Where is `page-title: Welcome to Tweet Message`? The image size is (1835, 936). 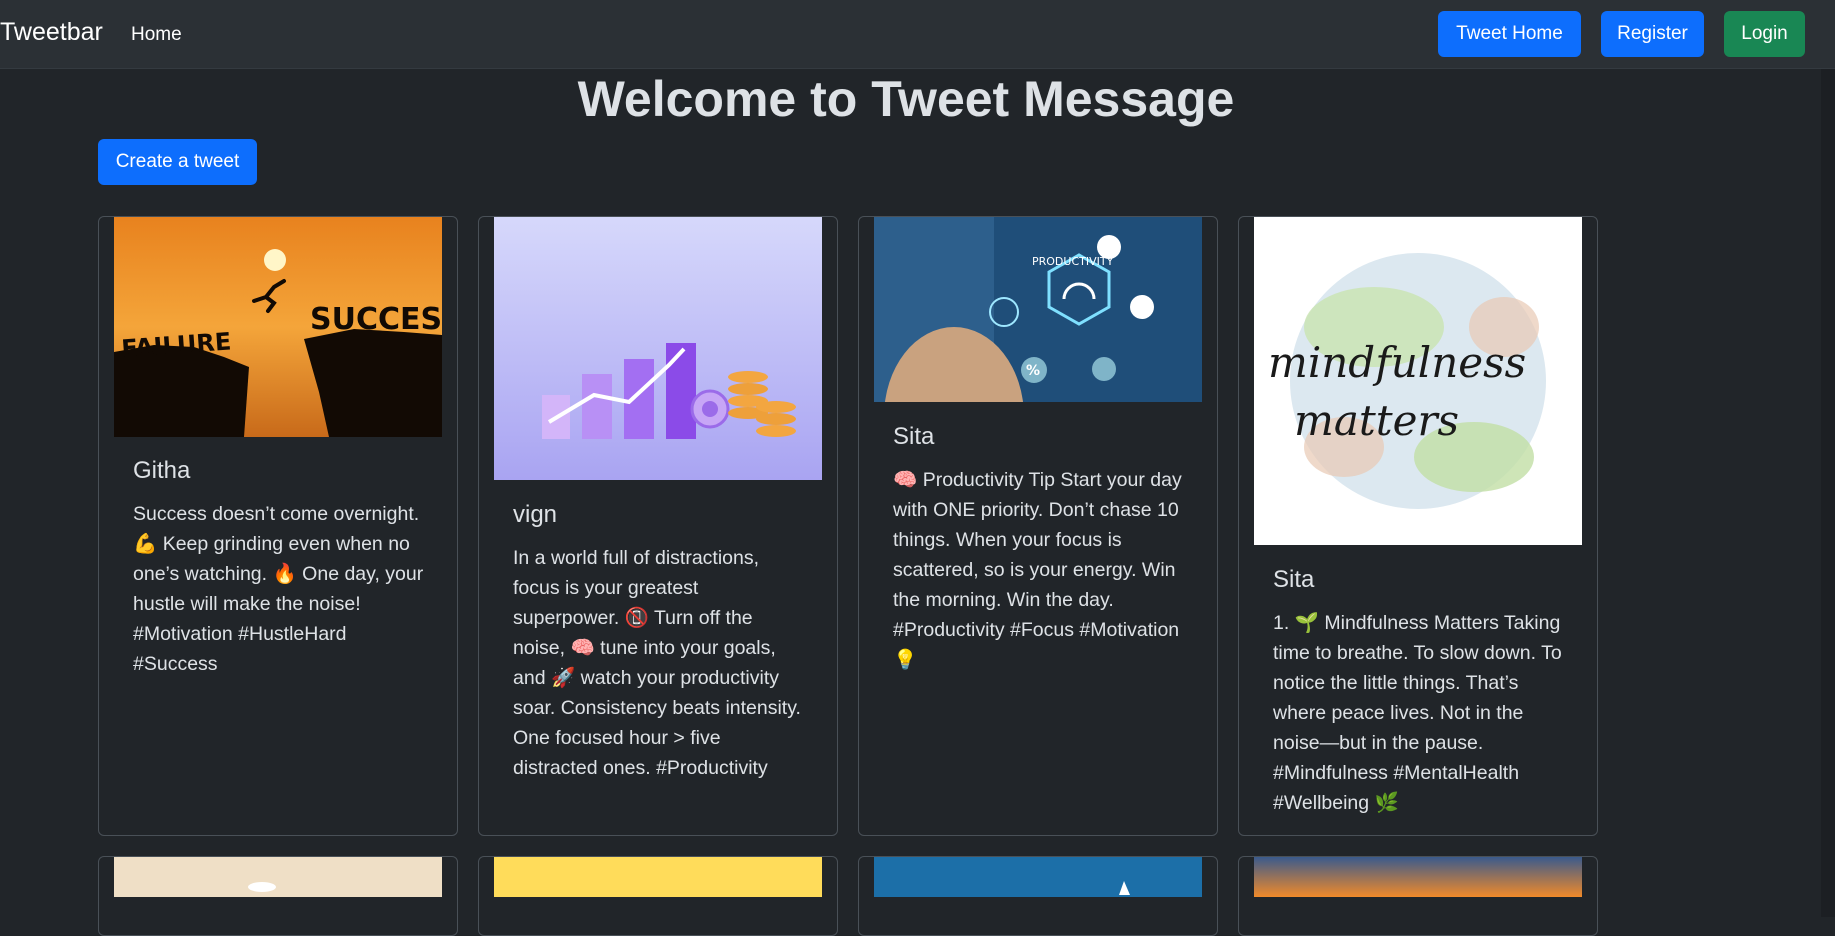
page-title: Welcome to Tweet Message is located at coordinates (906, 99).